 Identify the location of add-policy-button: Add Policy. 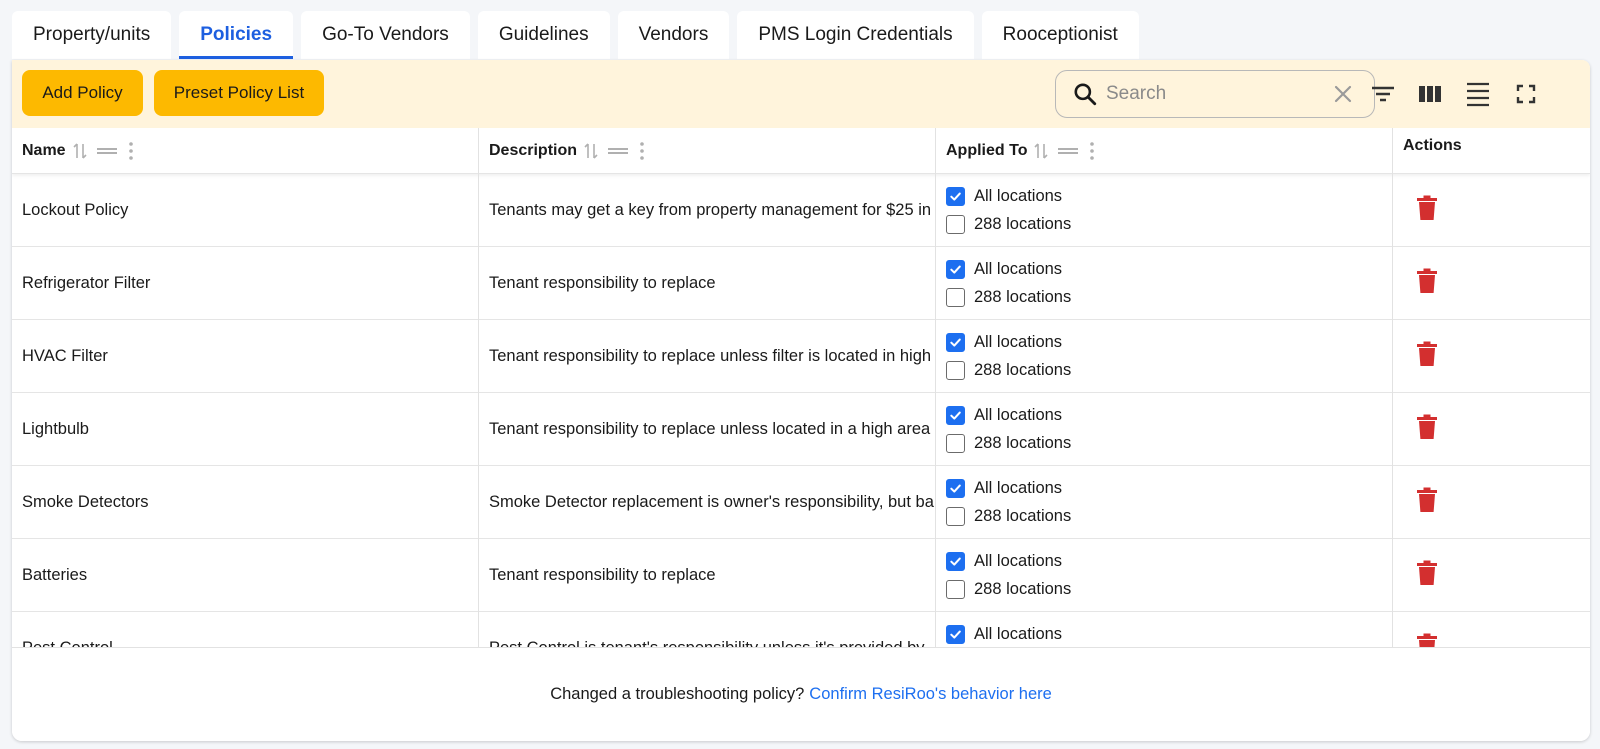
(82, 93).